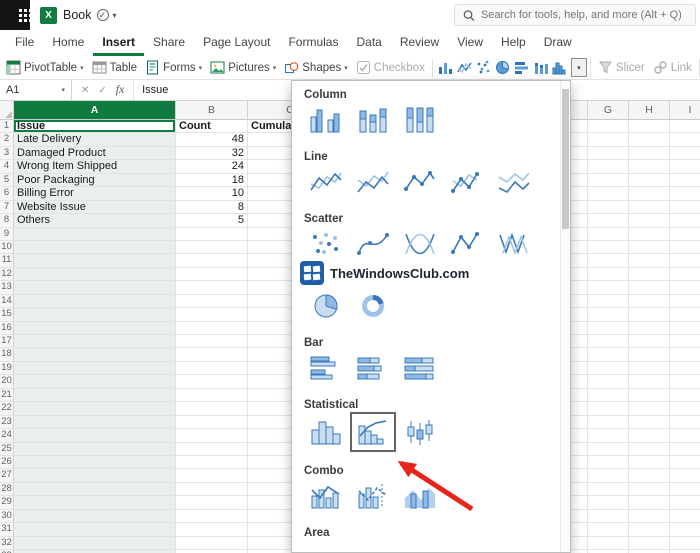 This screenshot has height=553, width=700. I want to click on name-box: A1 ▾, so click(36, 90).